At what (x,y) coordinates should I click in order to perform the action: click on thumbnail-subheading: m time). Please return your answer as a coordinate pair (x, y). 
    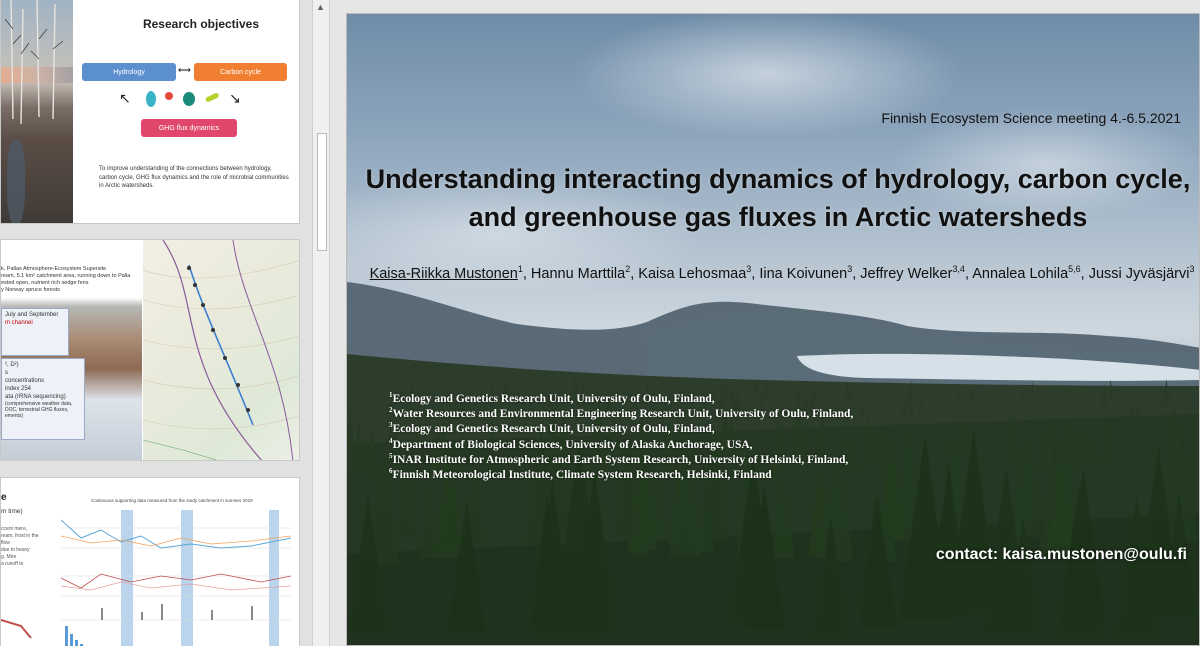
    Looking at the image, I should click on (12, 511).